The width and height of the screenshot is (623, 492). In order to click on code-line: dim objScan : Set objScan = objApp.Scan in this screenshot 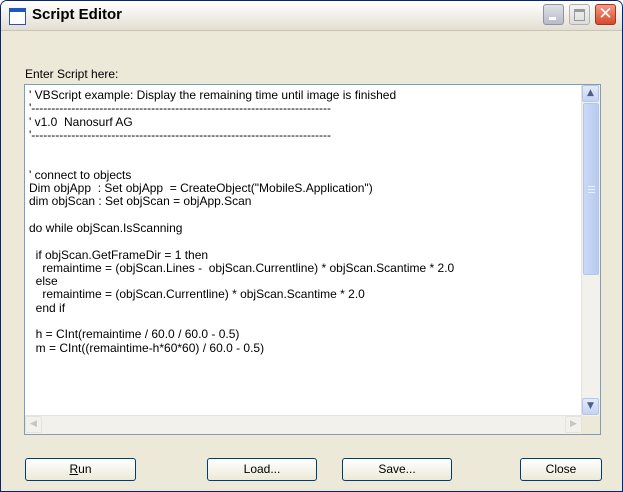, I will do `click(140, 201)`.